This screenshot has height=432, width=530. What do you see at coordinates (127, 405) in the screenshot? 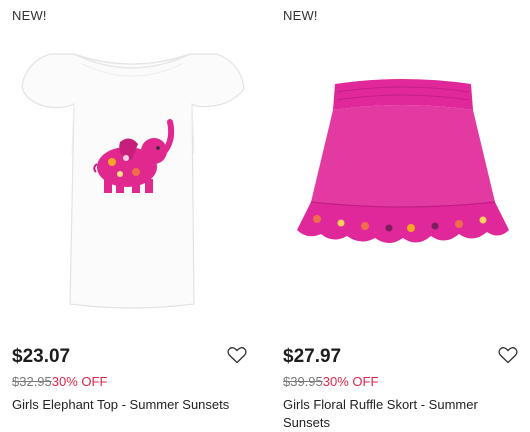
I see `product-title: Girls Elephant Top - Summer Sunsets` at bounding box center [127, 405].